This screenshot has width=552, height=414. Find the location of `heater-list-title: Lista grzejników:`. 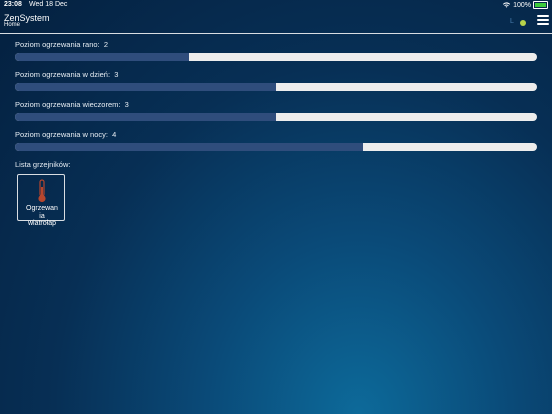

heater-list-title: Lista grzejników: is located at coordinates (43, 164).